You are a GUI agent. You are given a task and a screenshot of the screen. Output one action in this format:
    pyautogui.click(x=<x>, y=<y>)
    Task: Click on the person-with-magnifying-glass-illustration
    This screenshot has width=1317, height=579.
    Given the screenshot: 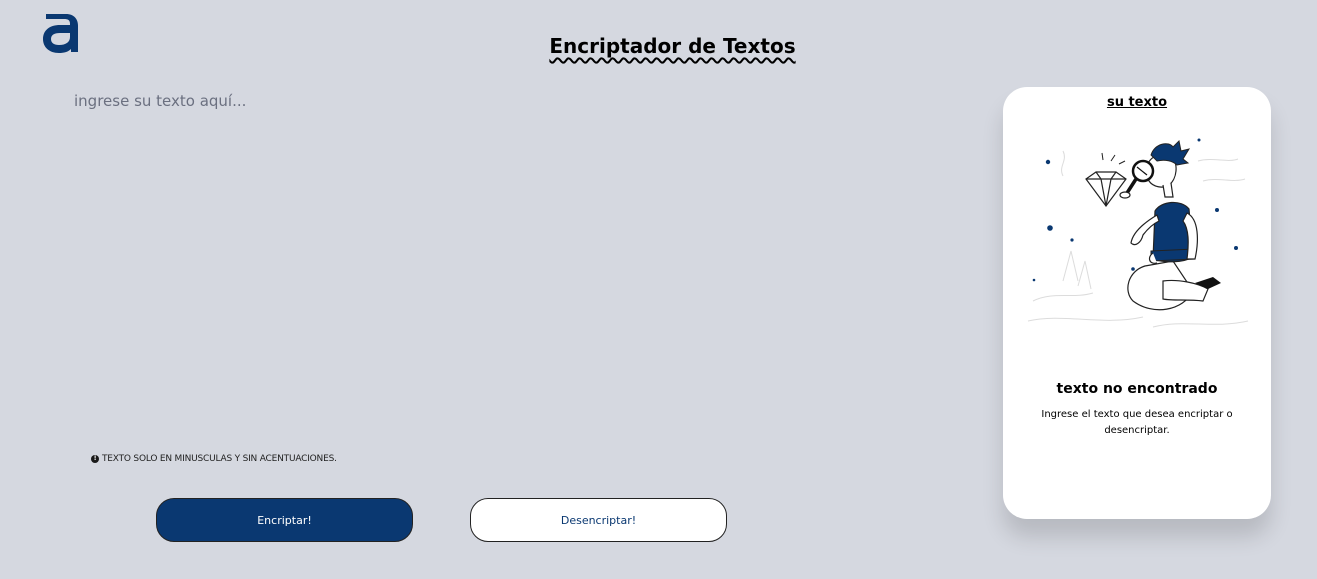 What is the action you would take?
    pyautogui.click(x=1138, y=233)
    